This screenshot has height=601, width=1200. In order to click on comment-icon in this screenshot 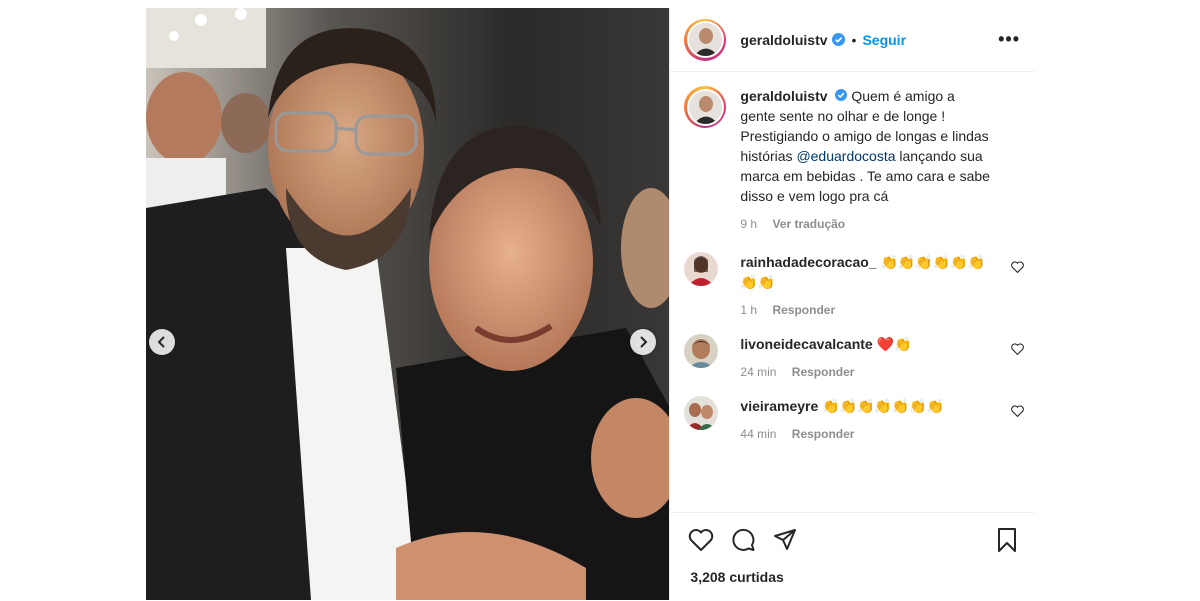, I will do `click(743, 540)`.